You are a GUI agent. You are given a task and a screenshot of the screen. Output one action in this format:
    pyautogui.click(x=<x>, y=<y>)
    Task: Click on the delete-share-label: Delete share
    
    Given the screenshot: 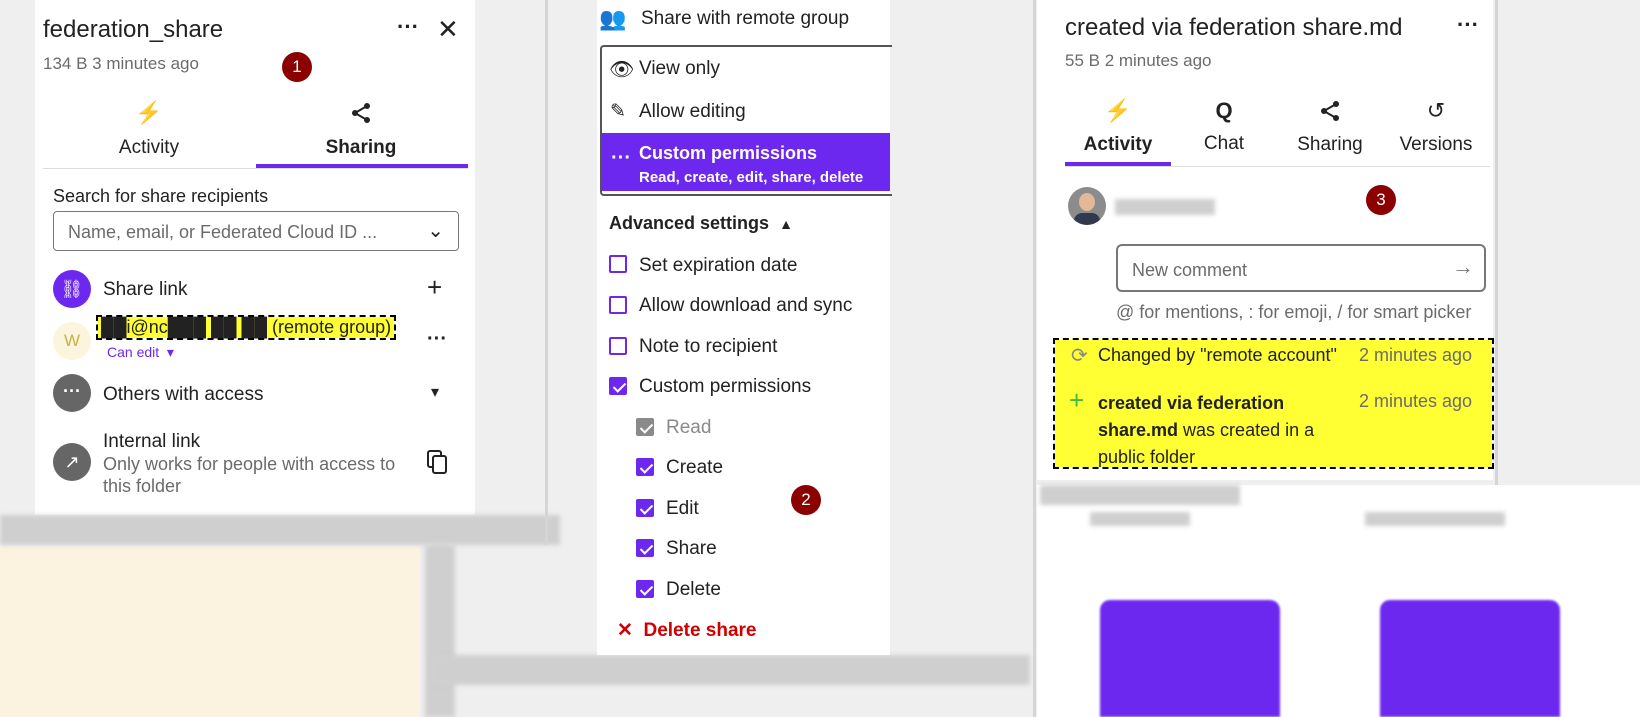 What is the action you would take?
    pyautogui.click(x=700, y=630)
    